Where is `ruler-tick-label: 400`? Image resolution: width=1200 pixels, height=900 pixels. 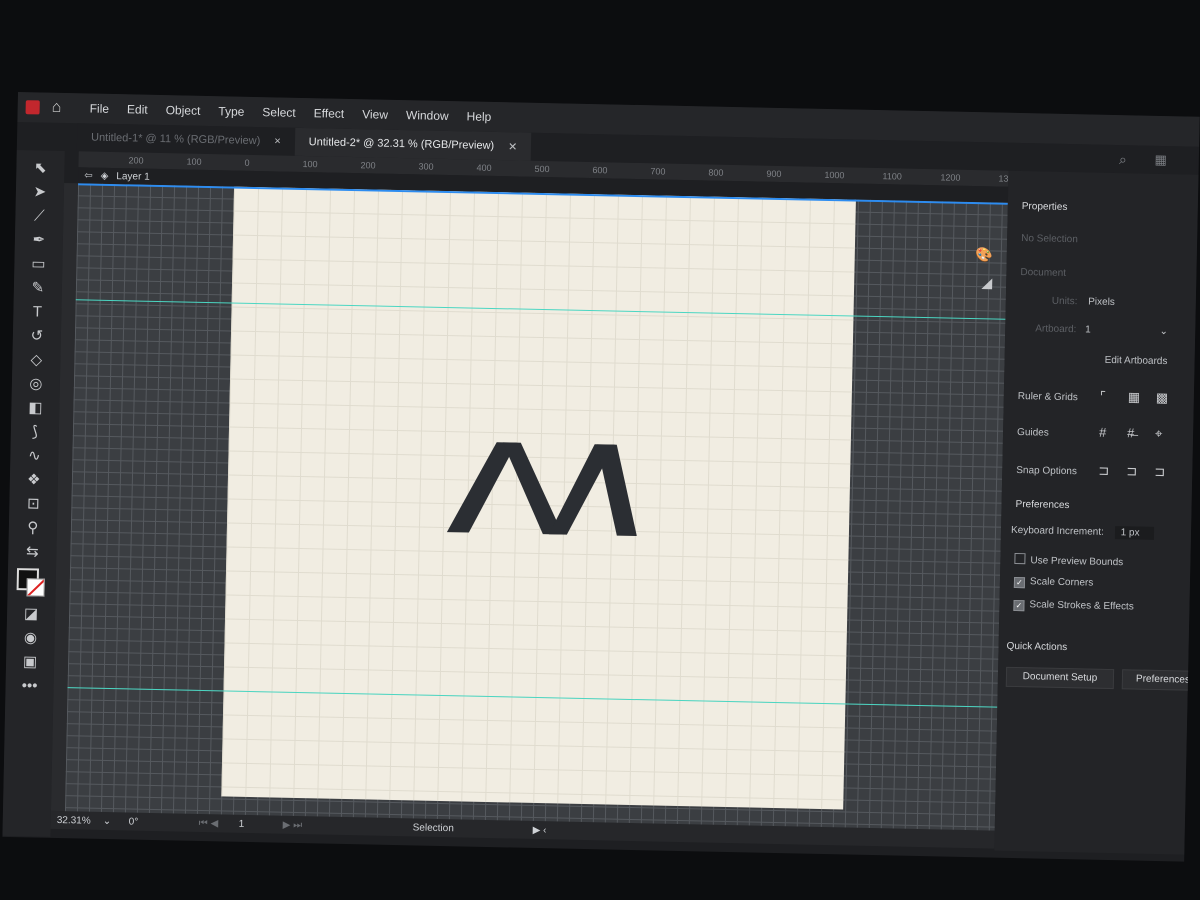 ruler-tick-label: 400 is located at coordinates (484, 167).